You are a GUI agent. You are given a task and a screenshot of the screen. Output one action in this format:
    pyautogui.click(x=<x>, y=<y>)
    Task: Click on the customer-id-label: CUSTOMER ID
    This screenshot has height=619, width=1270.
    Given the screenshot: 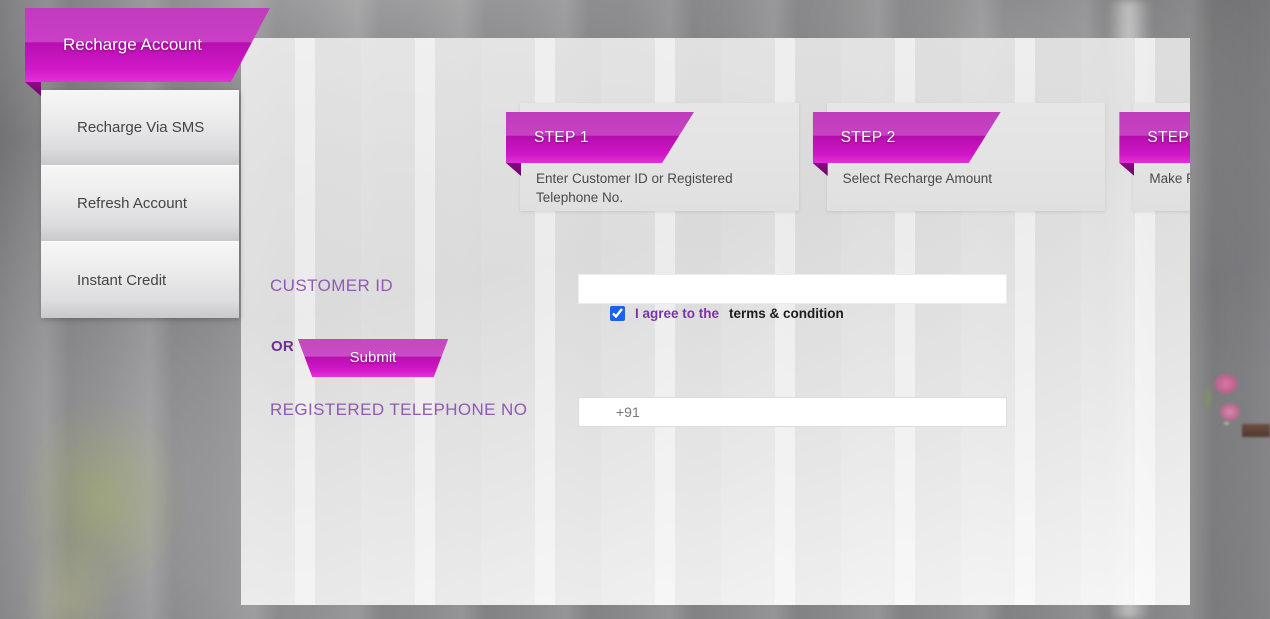 What is the action you would take?
    pyautogui.click(x=332, y=285)
    